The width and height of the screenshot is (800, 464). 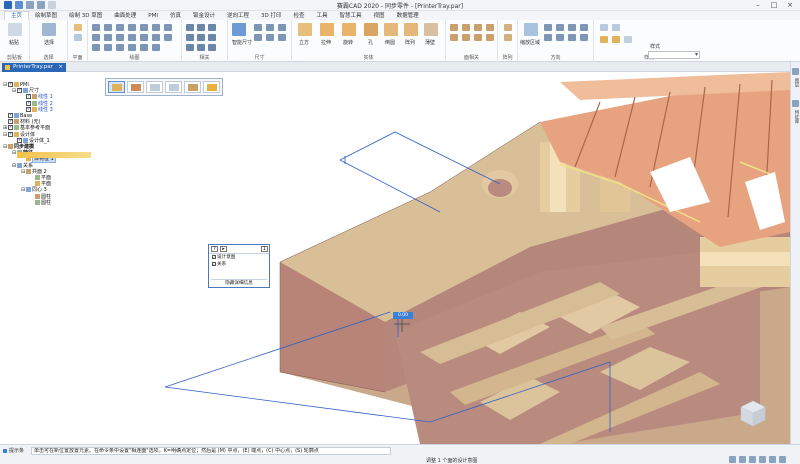 What do you see at coordinates (490, 37) in the screenshot?
I see `mirror-face-icon` at bounding box center [490, 37].